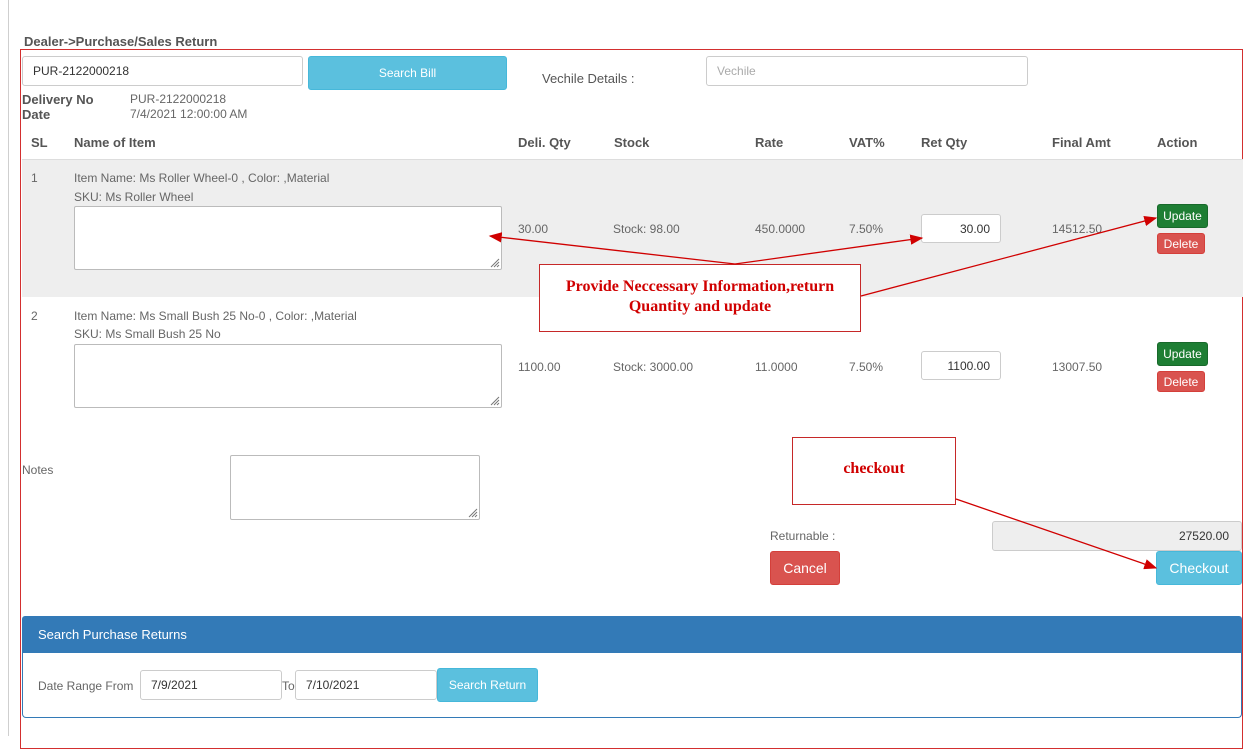 The image size is (1252, 749). What do you see at coordinates (288, 686) in the screenshot?
I see `date-to-label: To` at bounding box center [288, 686].